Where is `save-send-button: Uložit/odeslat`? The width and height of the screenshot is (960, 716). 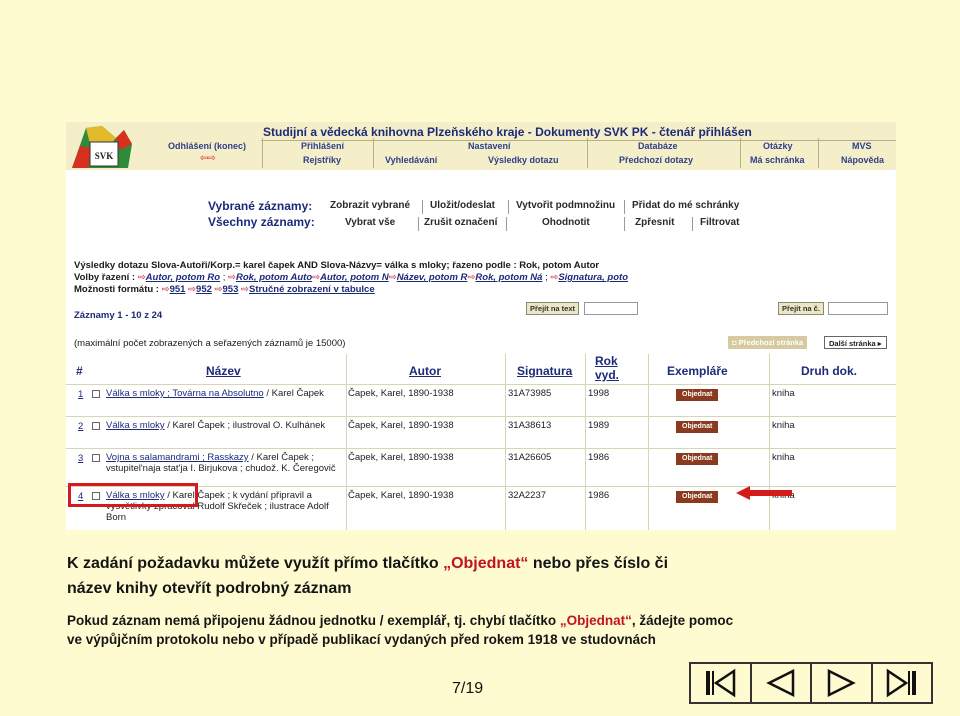 save-send-button: Uložit/odeslat is located at coordinates (462, 205).